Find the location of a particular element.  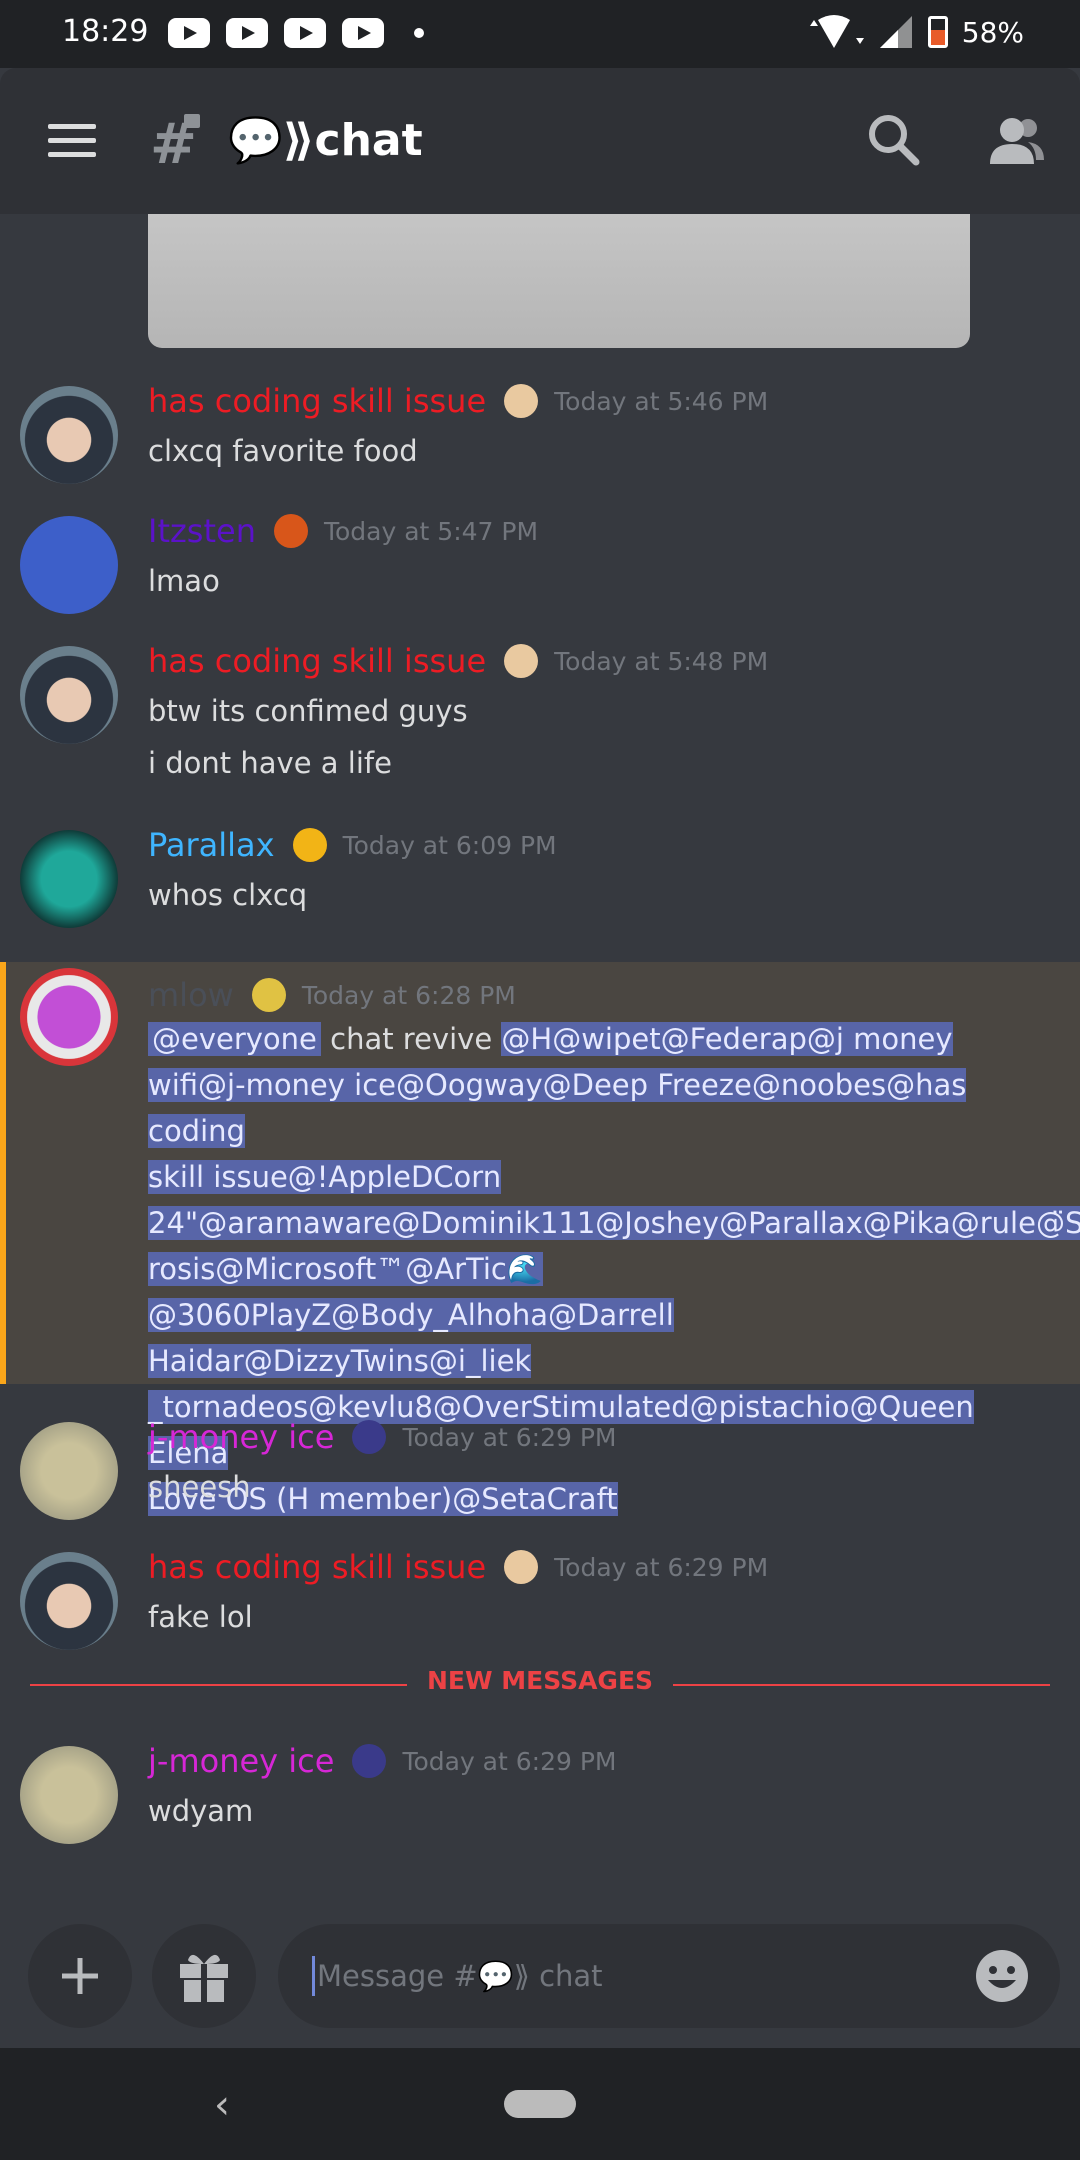

message-header: has coding skill issue Today at 5:46 PM is located at coordinates (458, 401).